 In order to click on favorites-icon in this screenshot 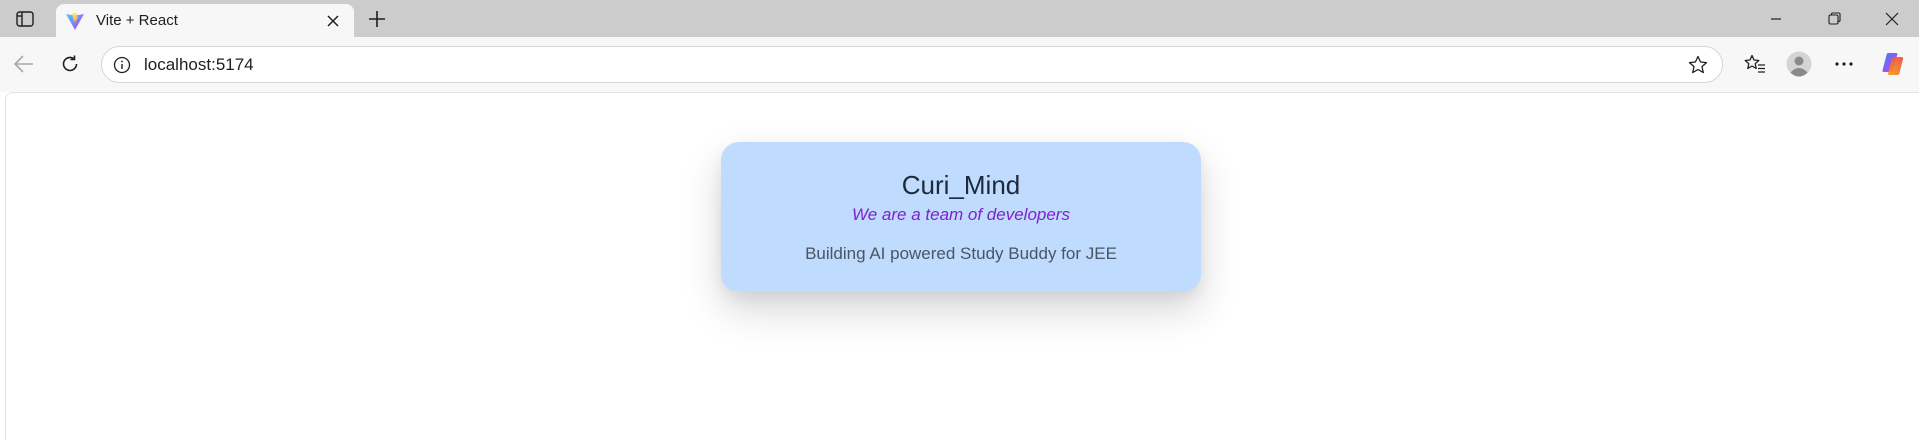, I will do `click(1754, 63)`.